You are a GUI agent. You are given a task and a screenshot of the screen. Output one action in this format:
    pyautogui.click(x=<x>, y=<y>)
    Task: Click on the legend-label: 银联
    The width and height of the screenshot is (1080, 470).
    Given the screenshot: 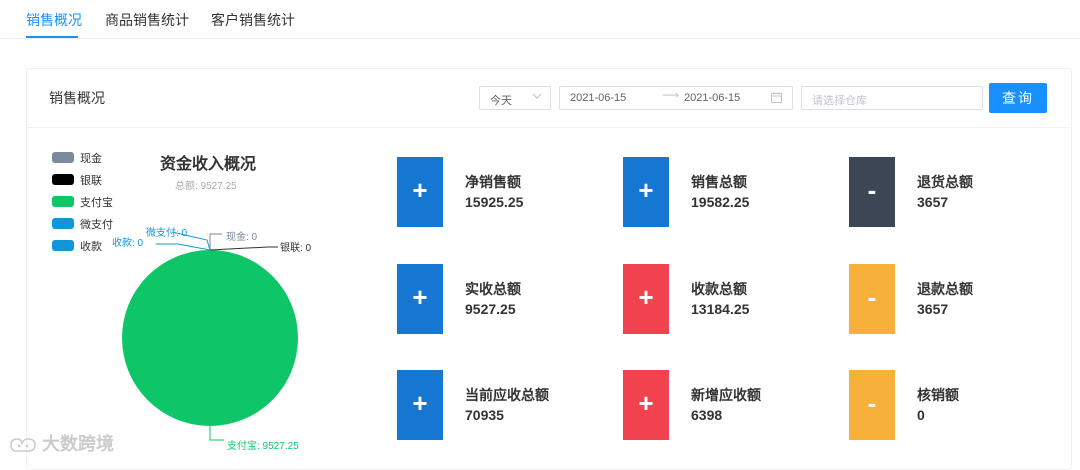 What is the action you would take?
    pyautogui.click(x=91, y=181)
    